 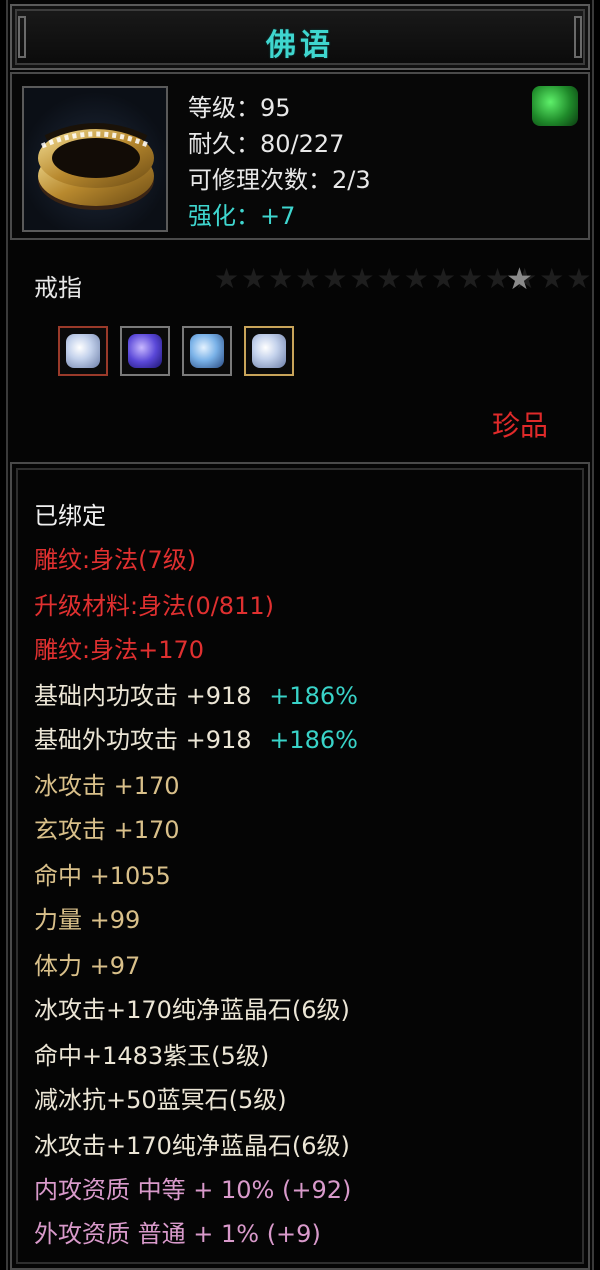 I want to click on engrave-line: 雕纹:身法(7级), so click(x=115, y=560).